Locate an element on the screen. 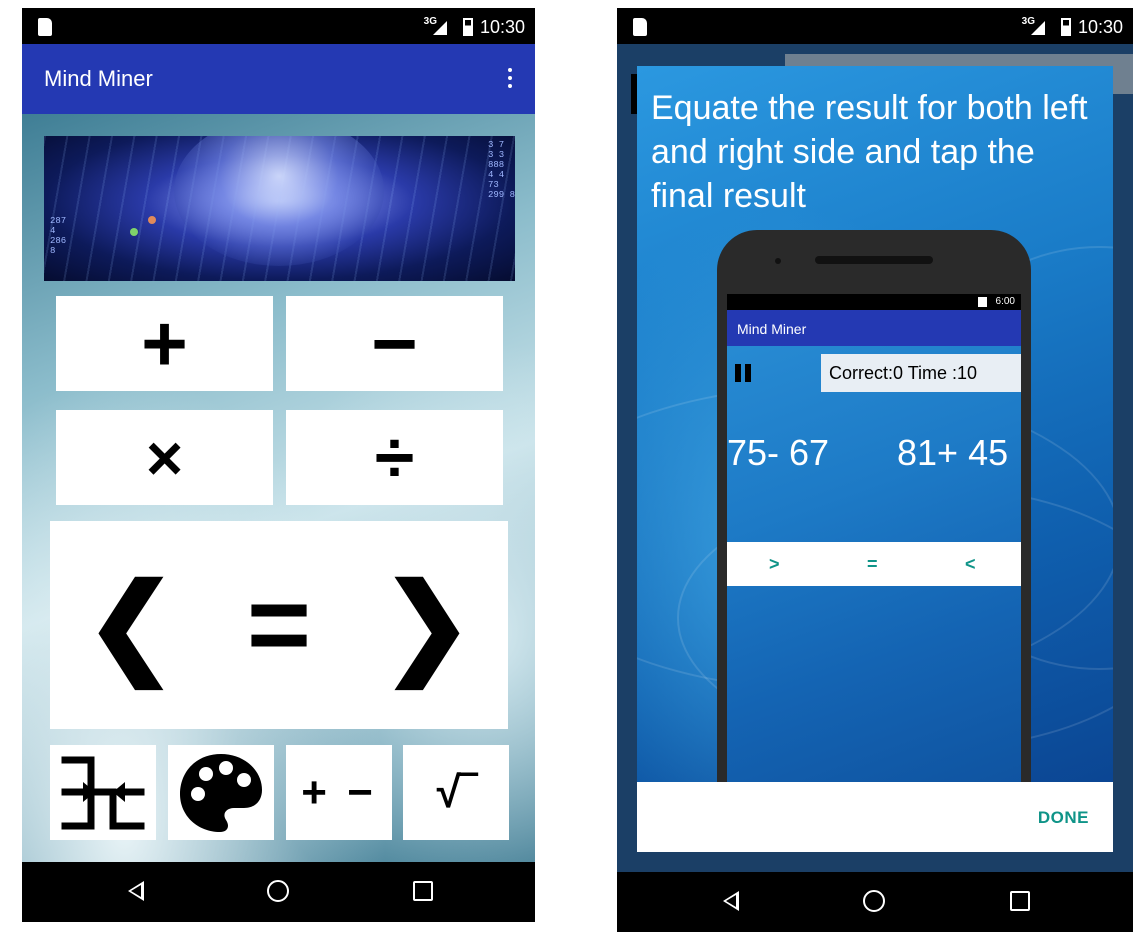 This screenshot has width=1147, height=942. merge-arrows-icon is located at coordinates (103, 792).